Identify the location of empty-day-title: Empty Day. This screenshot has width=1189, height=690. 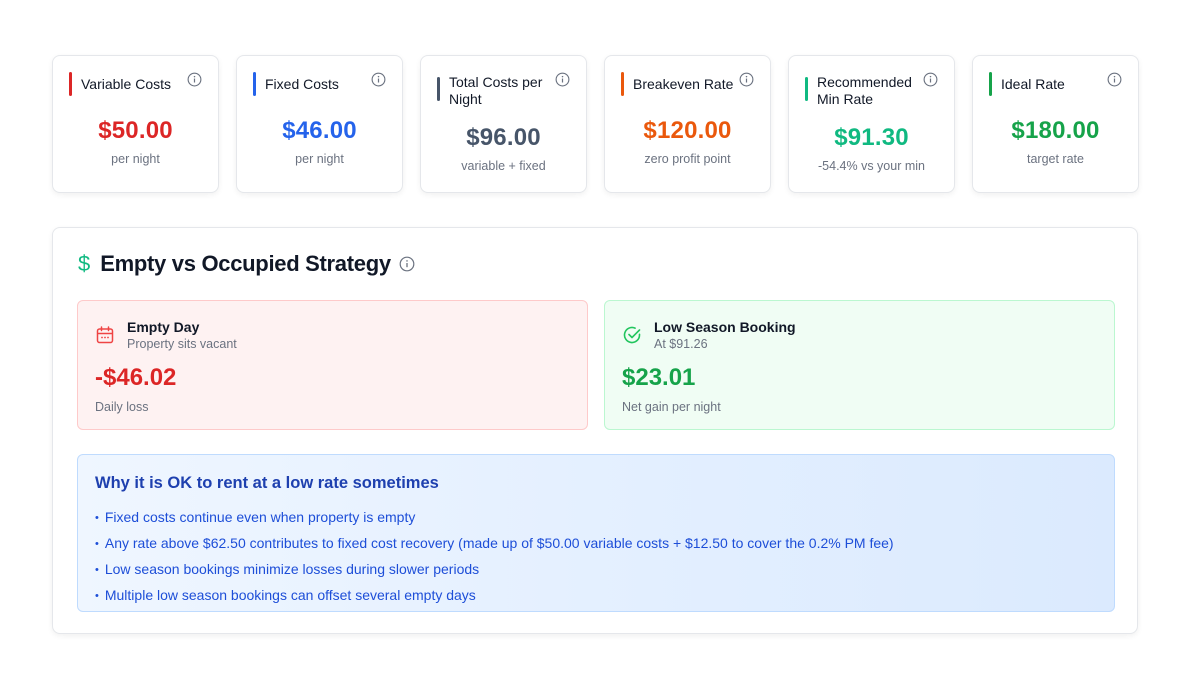
(163, 327).